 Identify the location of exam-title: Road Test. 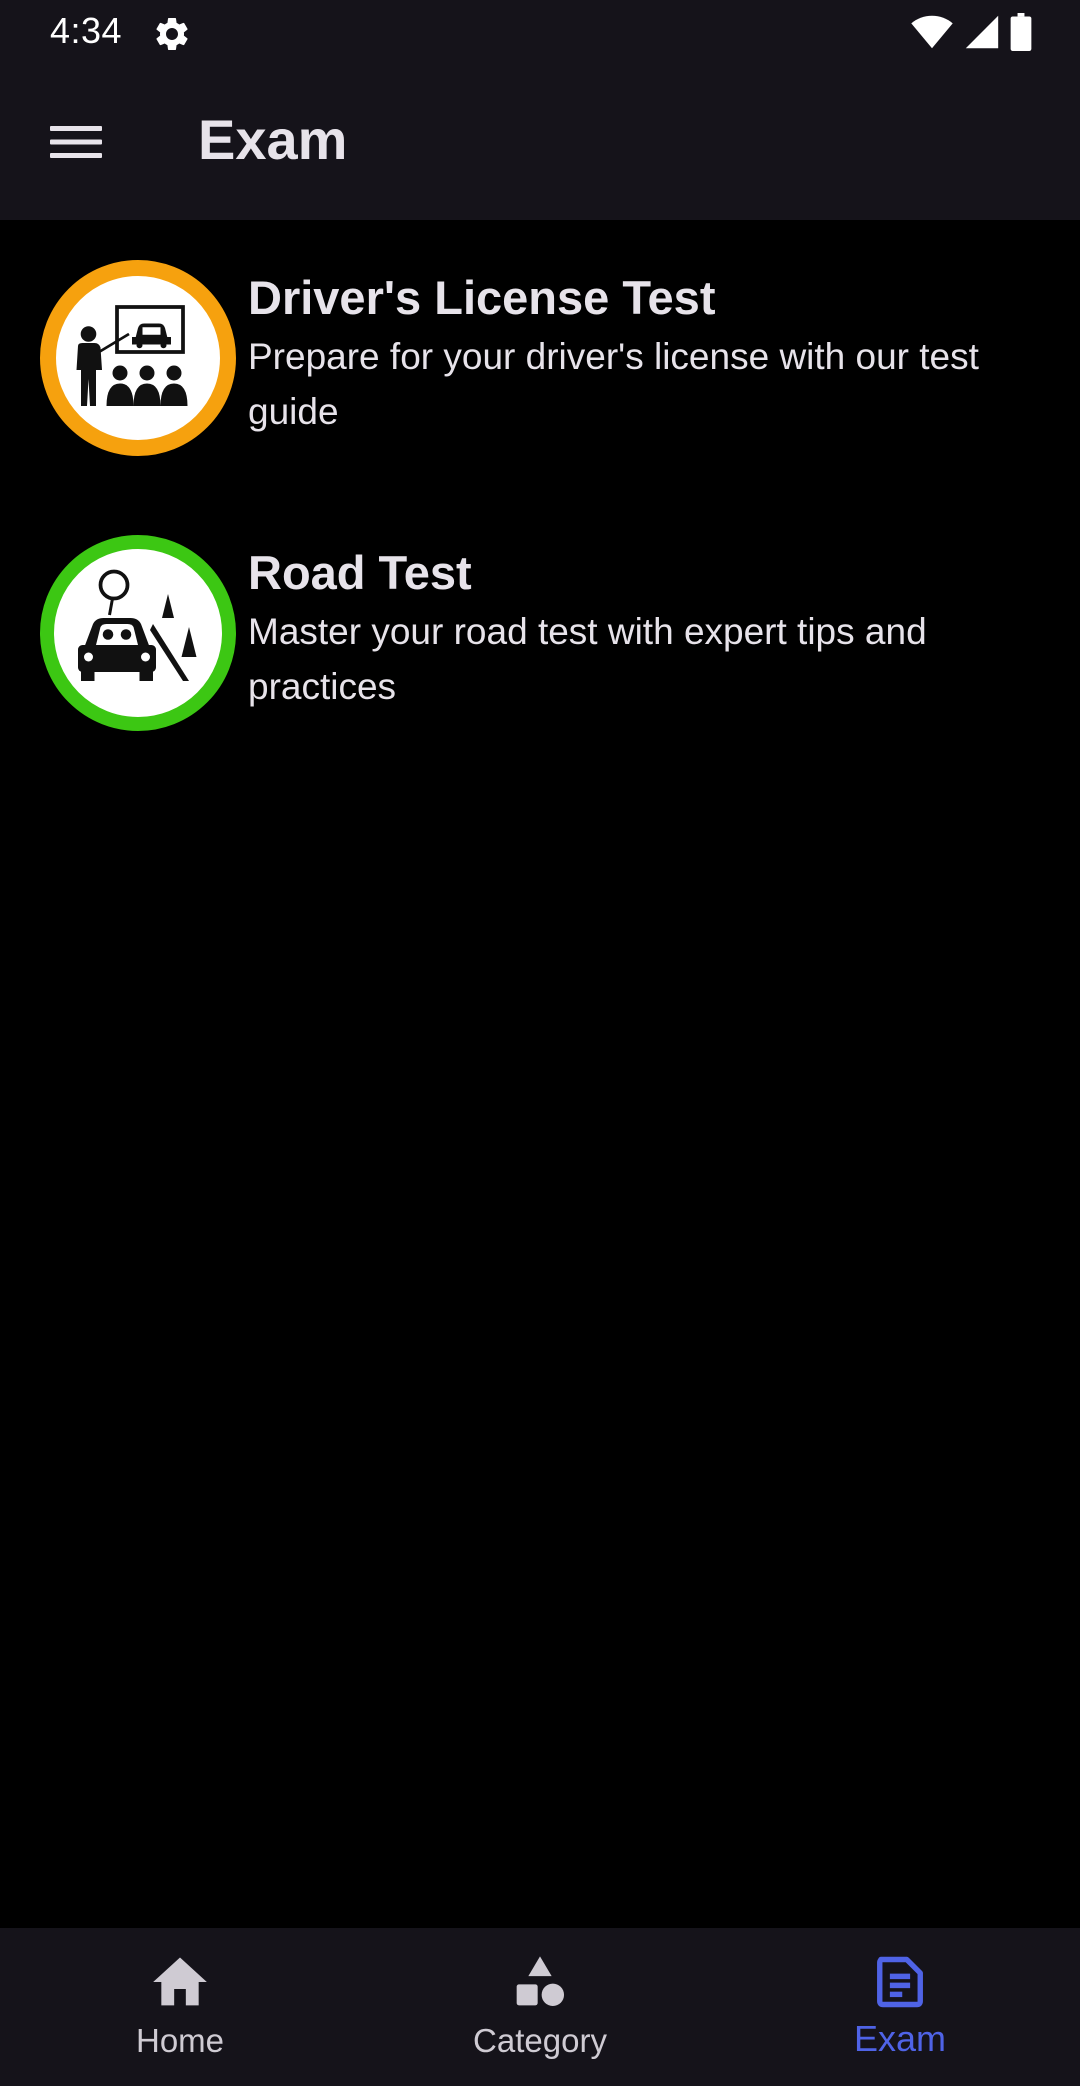
(360, 572).